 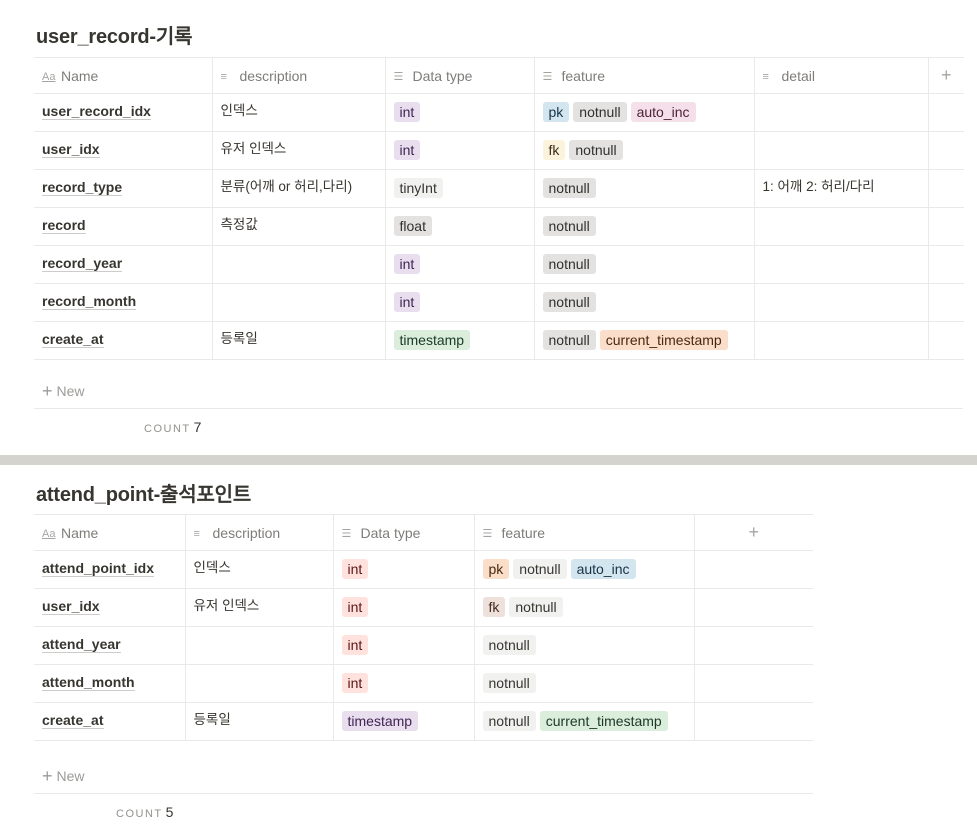 I want to click on name-cell: record_month, so click(x=123, y=302).